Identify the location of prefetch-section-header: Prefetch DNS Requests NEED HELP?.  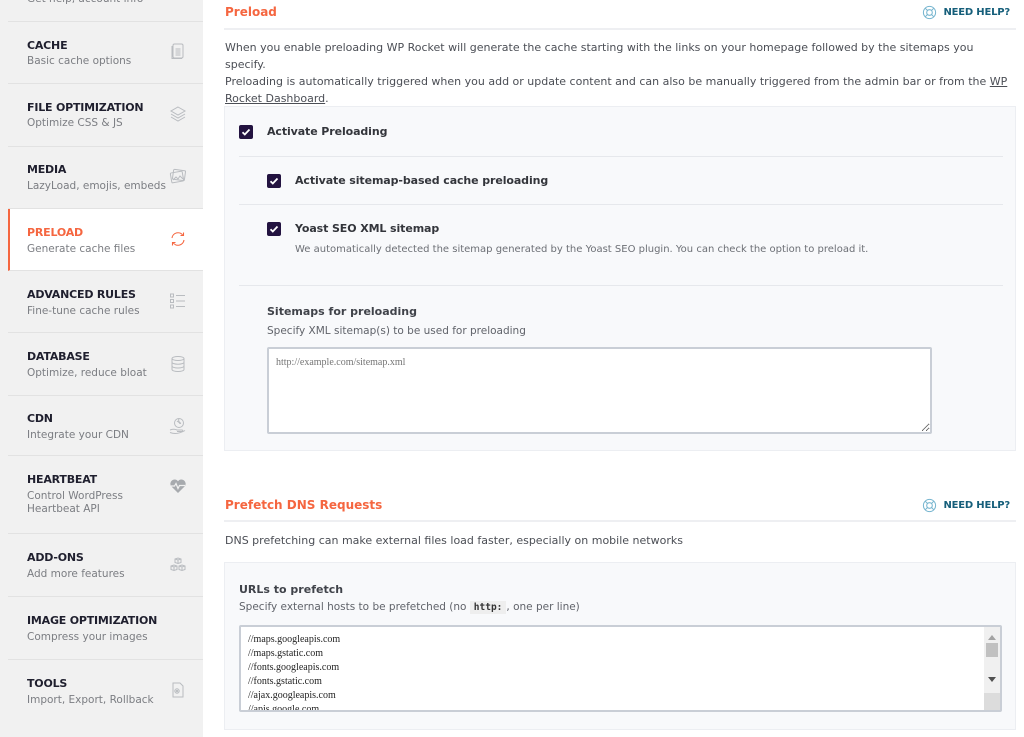
(620, 507).